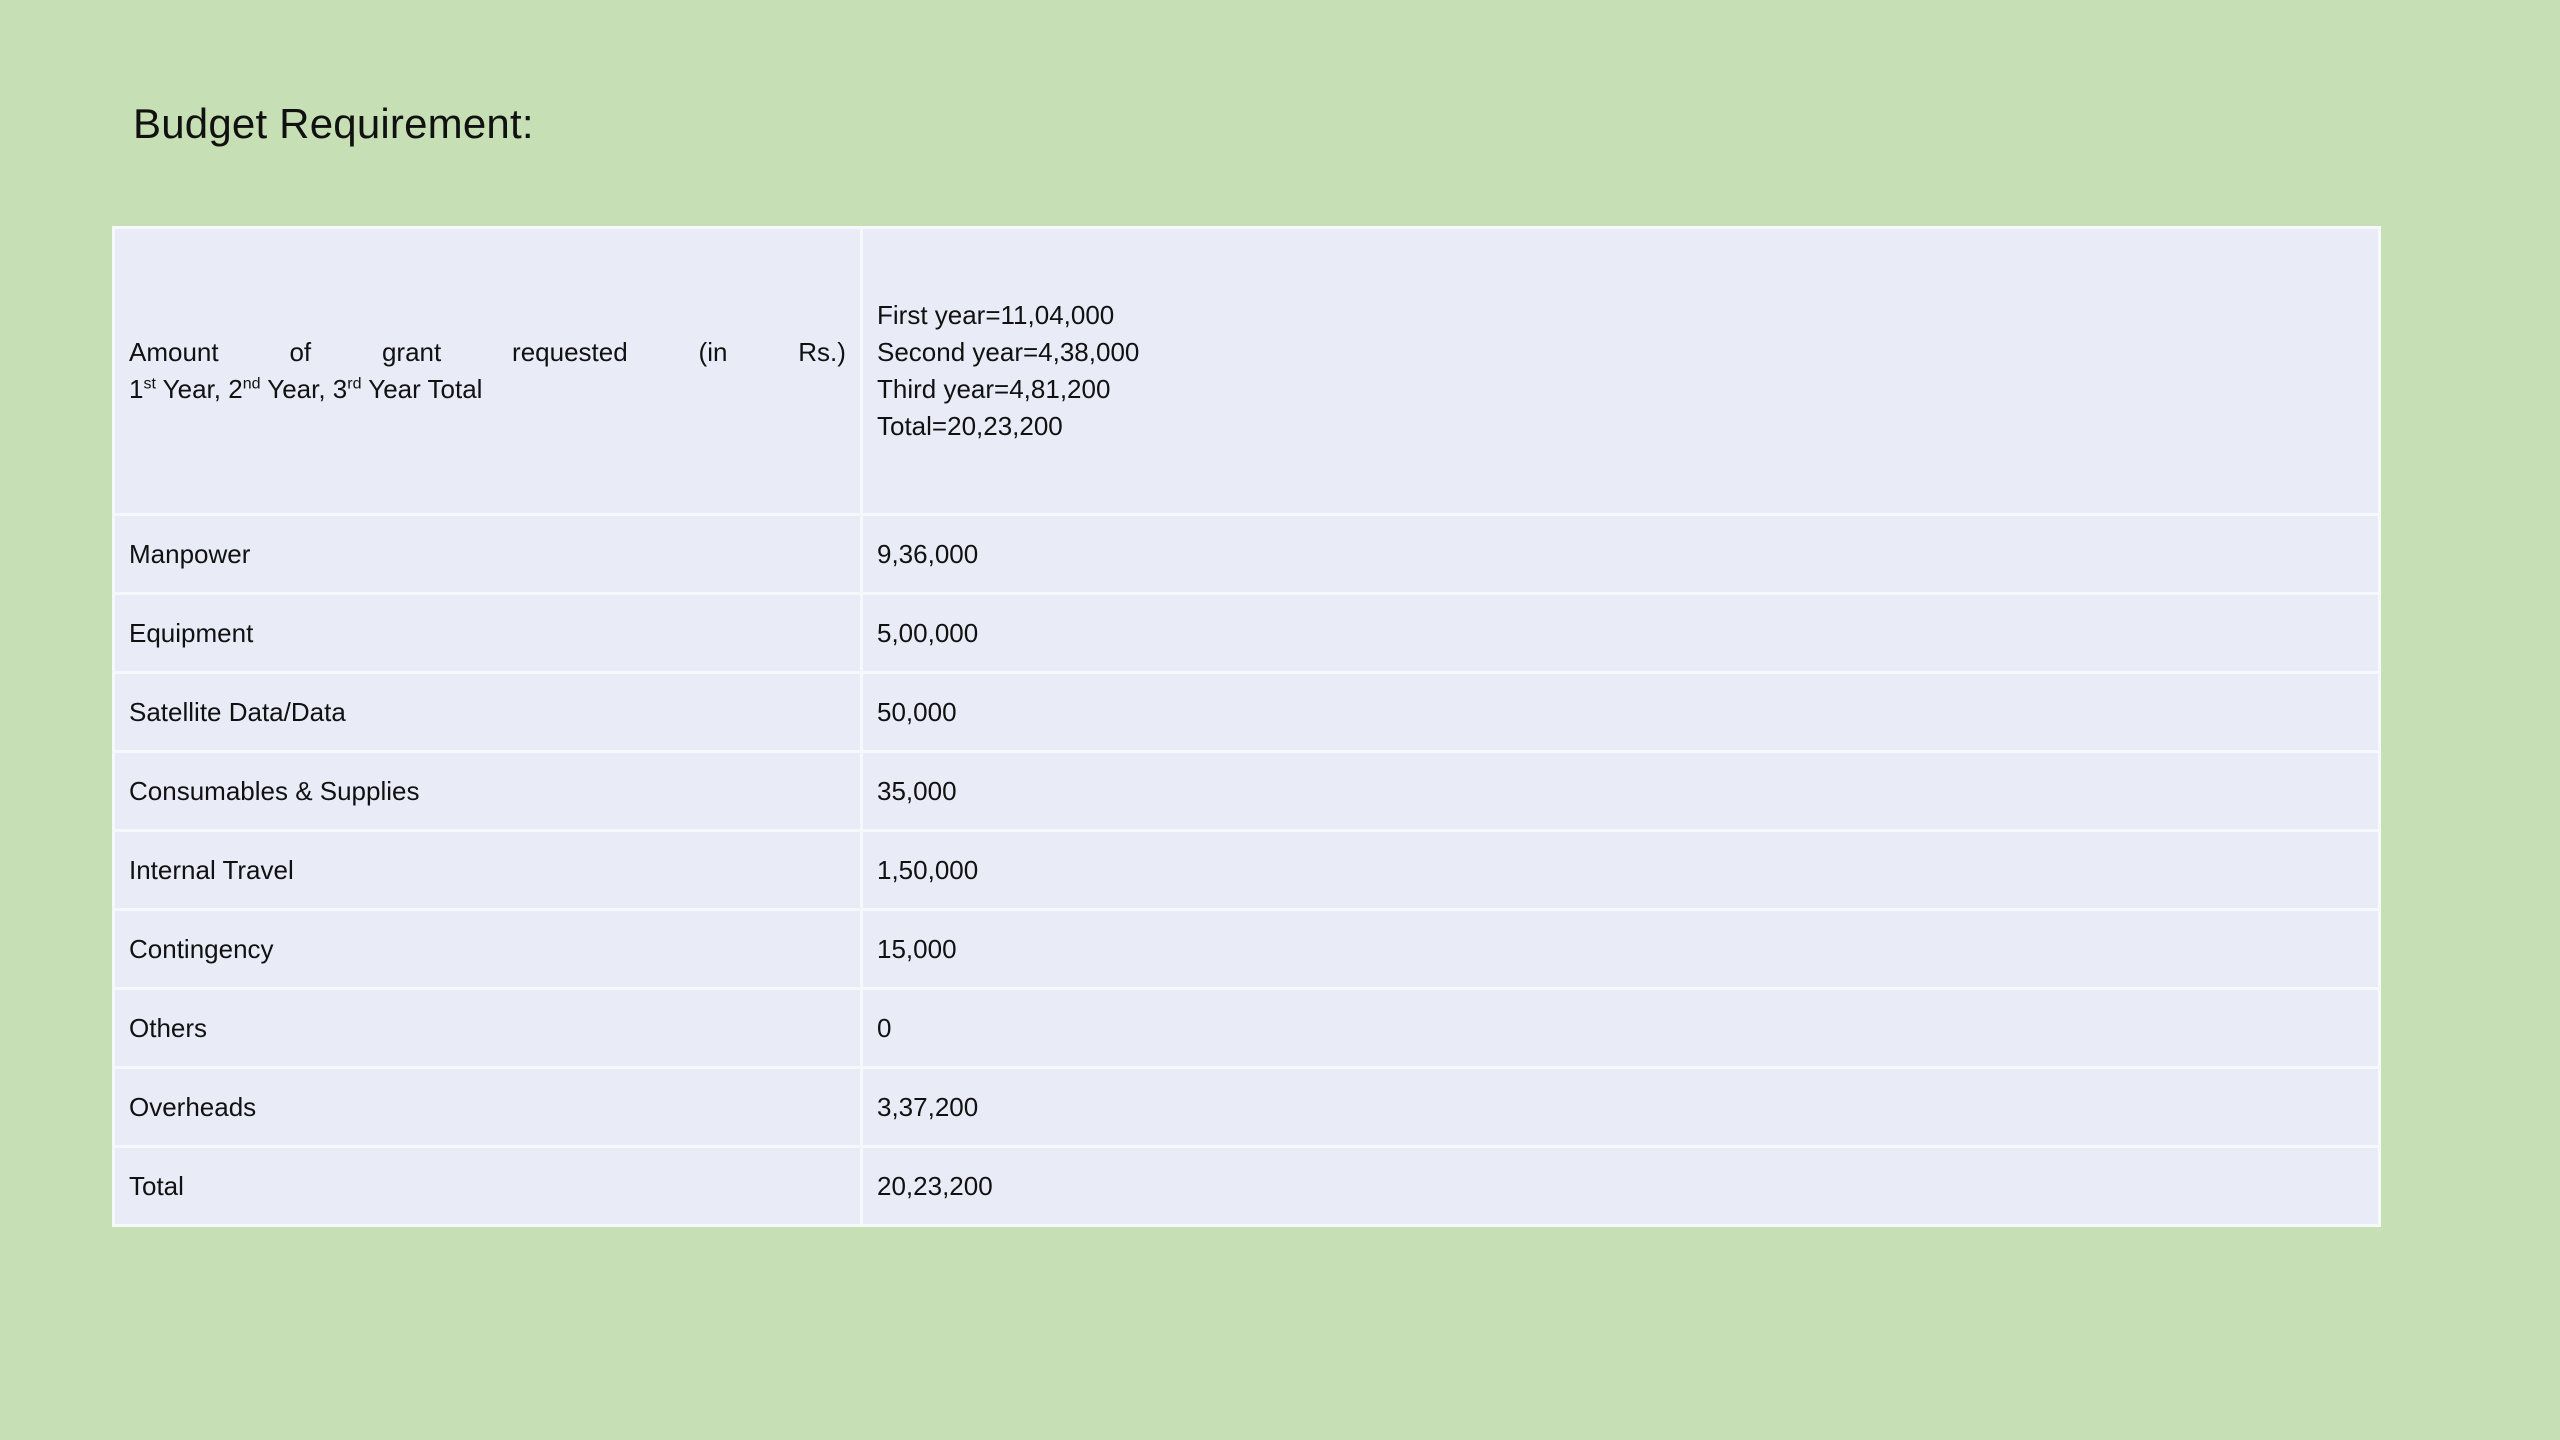  What do you see at coordinates (136, 389) in the screenshot?
I see `label-part: 1` at bounding box center [136, 389].